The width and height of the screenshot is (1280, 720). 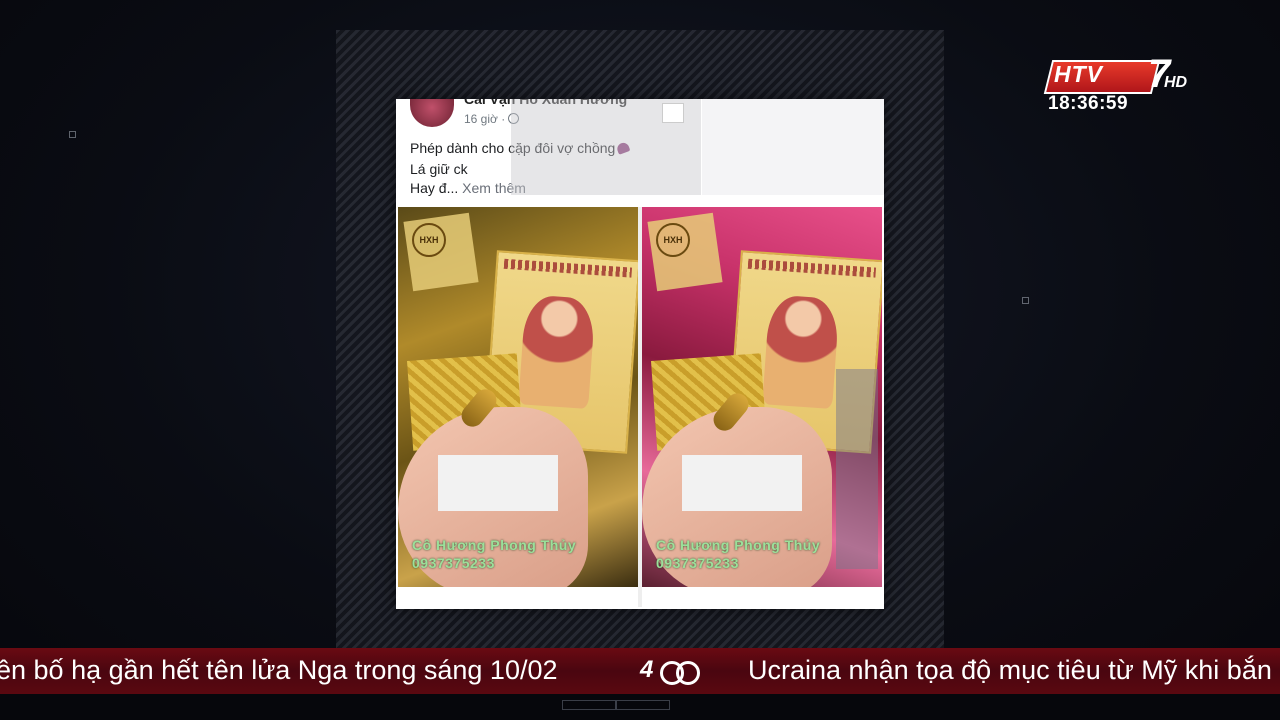 What do you see at coordinates (468, 188) in the screenshot?
I see `post-text-line-3: Hay đ... Xem thêm` at bounding box center [468, 188].